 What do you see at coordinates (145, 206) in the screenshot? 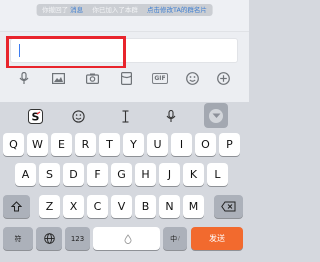
I see `key-b: B` at bounding box center [145, 206].